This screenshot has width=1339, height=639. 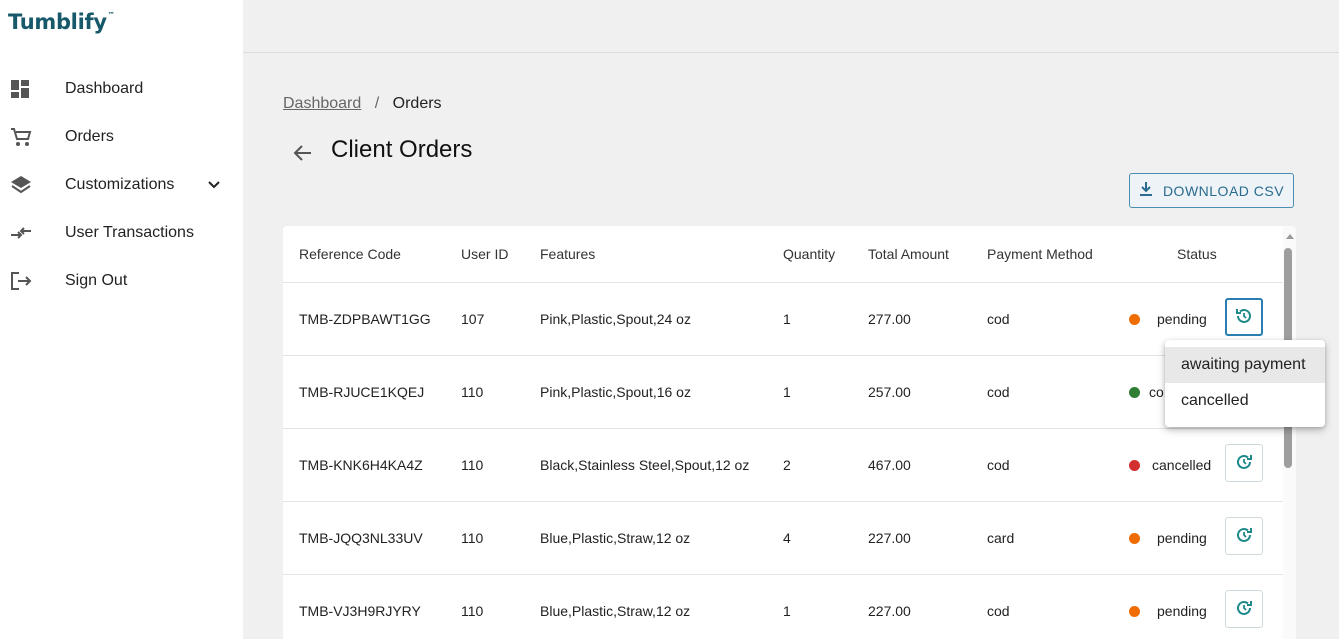 I want to click on cart-icon, so click(x=21, y=137).